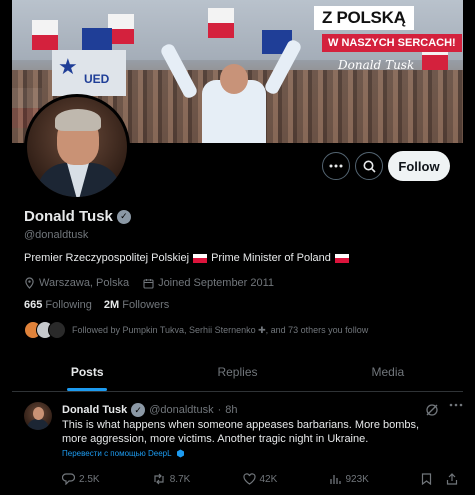  What do you see at coordinates (96, 305) in the screenshot?
I see `profile-stats: 665 Following 2M Followers` at bounding box center [96, 305].